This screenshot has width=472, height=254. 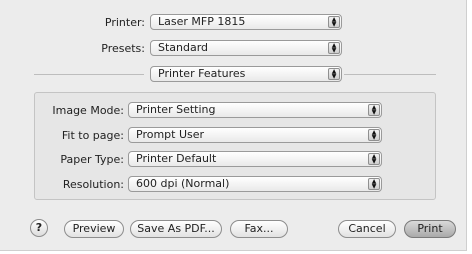 What do you see at coordinates (183, 47) in the screenshot?
I see `presets-value: Standard` at bounding box center [183, 47].